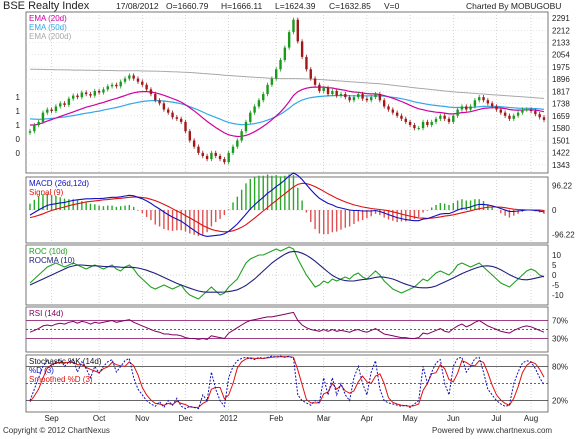 Image resolution: width=584 pixels, height=439 pixels. What do you see at coordinates (142, 418) in the screenshot?
I see `x-tick-label: Nov` at bounding box center [142, 418].